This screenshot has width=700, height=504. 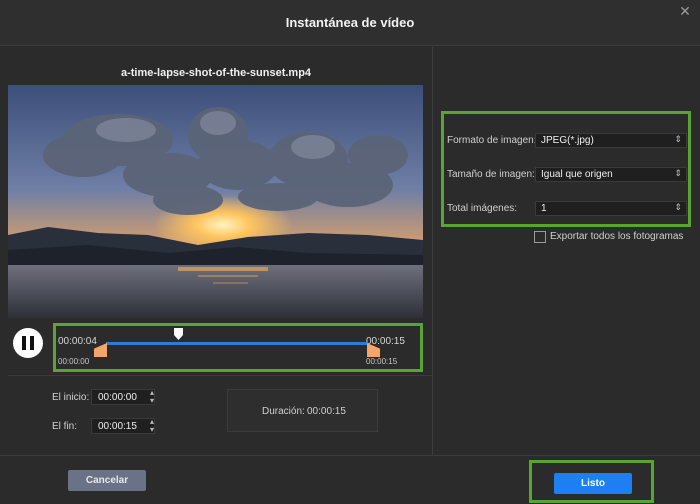 I want to click on pause-button, so click(x=28, y=343).